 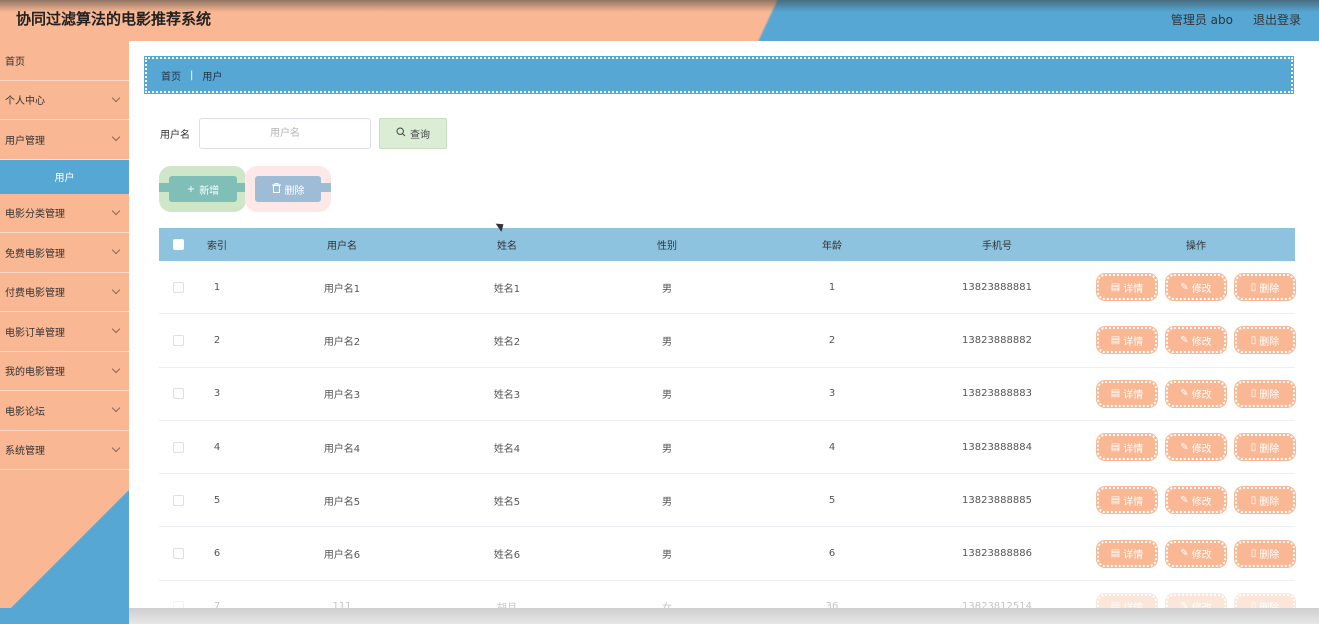 I want to click on row-username: 用户名3, so click(x=342, y=396).